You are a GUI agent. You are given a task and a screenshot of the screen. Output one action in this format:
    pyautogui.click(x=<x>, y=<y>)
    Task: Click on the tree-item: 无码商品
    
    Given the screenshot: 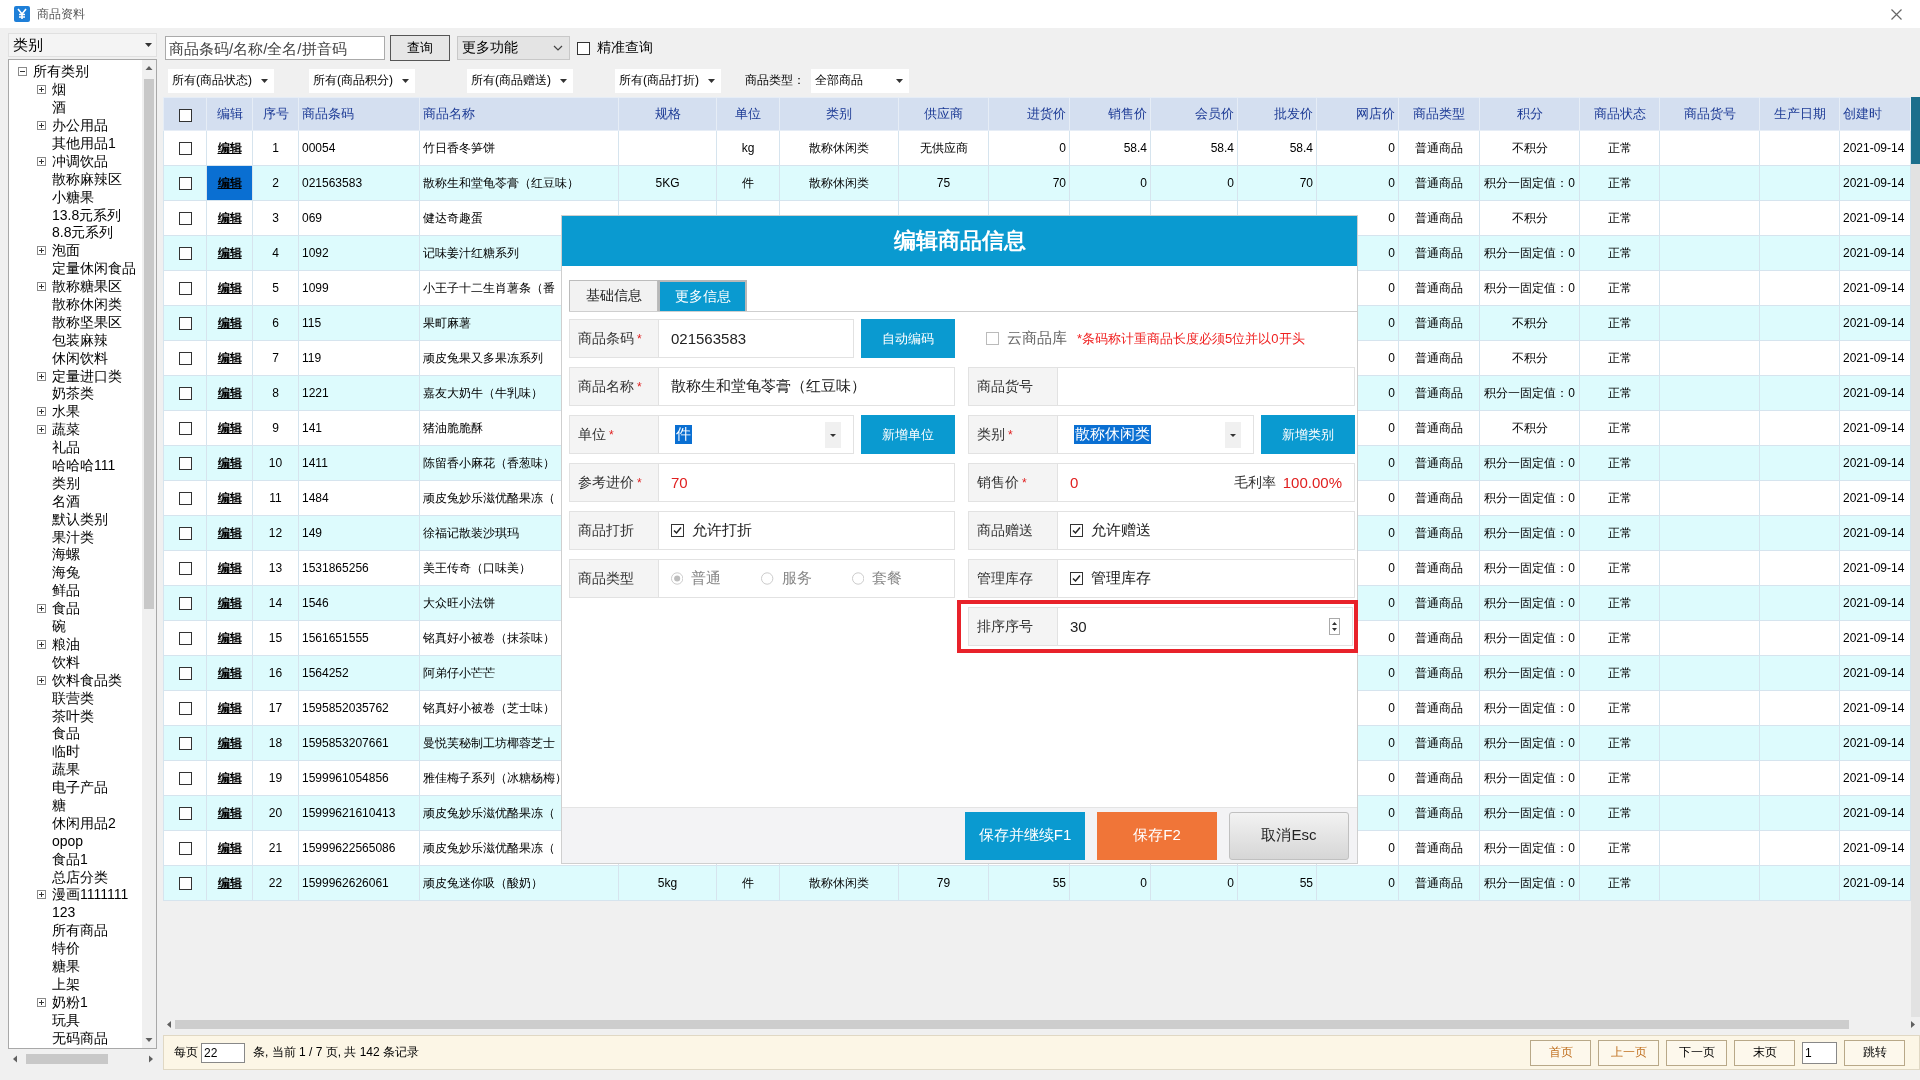 What is the action you would take?
    pyautogui.click(x=80, y=1038)
    